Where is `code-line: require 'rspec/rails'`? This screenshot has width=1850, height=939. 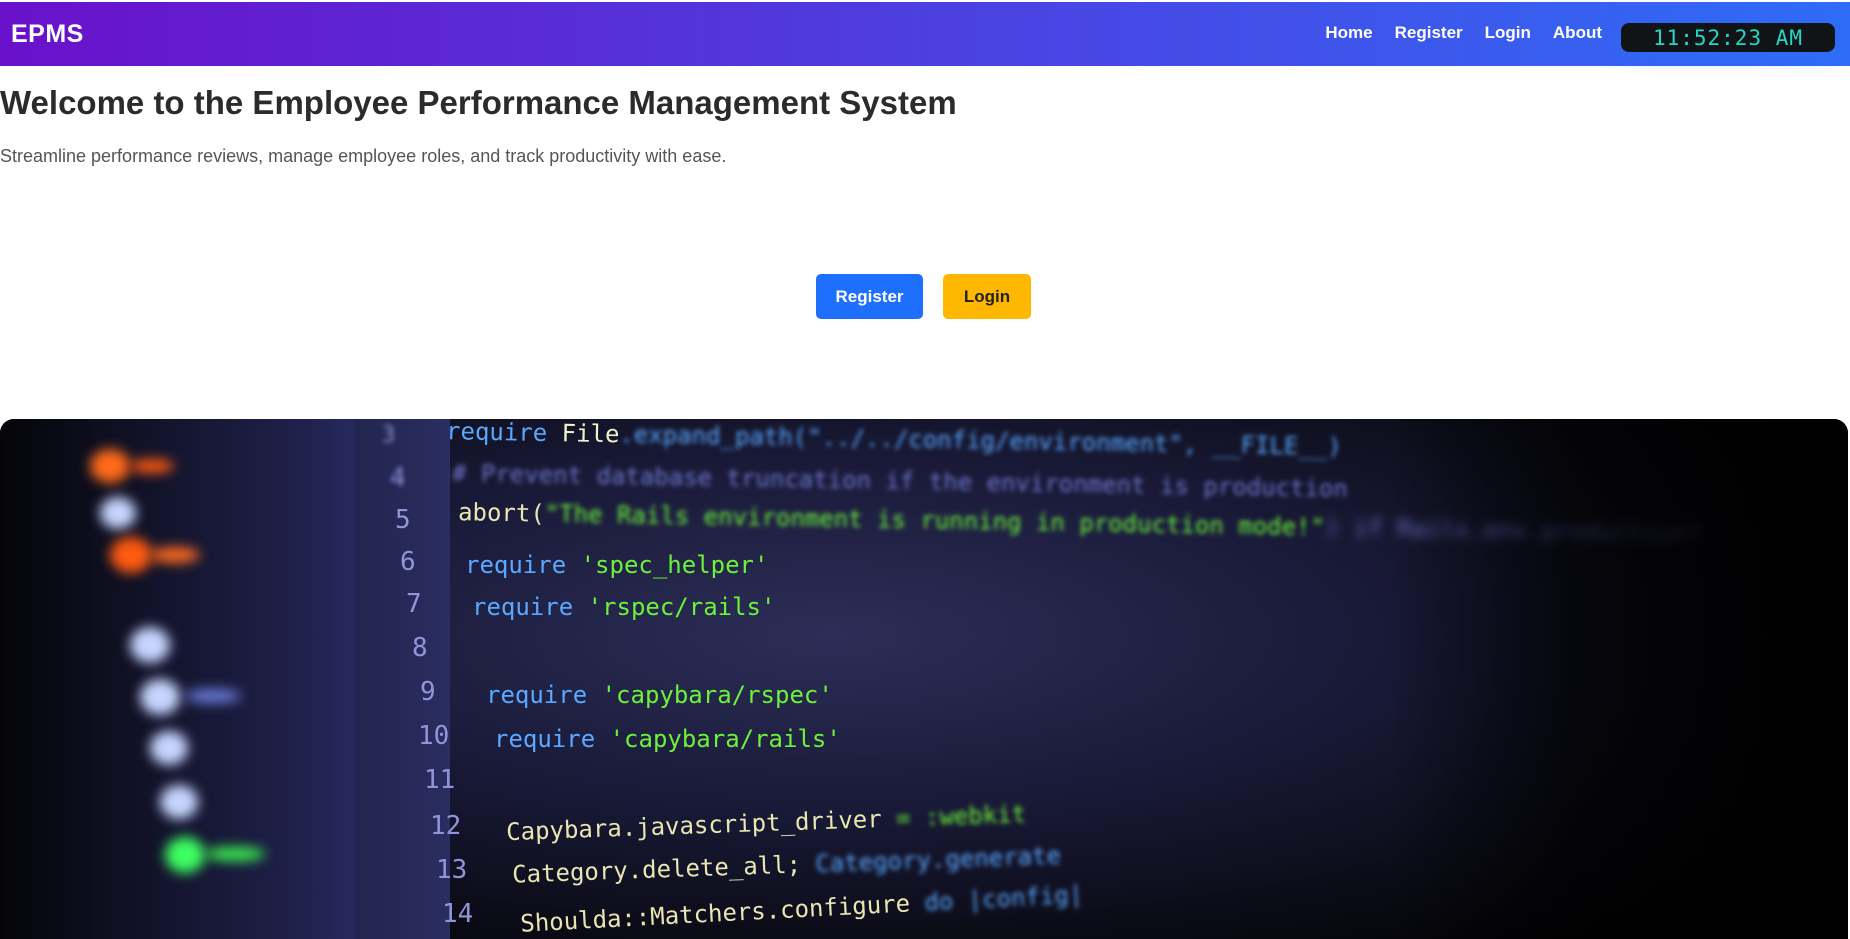 code-line: require 'rspec/rails' is located at coordinates (623, 607).